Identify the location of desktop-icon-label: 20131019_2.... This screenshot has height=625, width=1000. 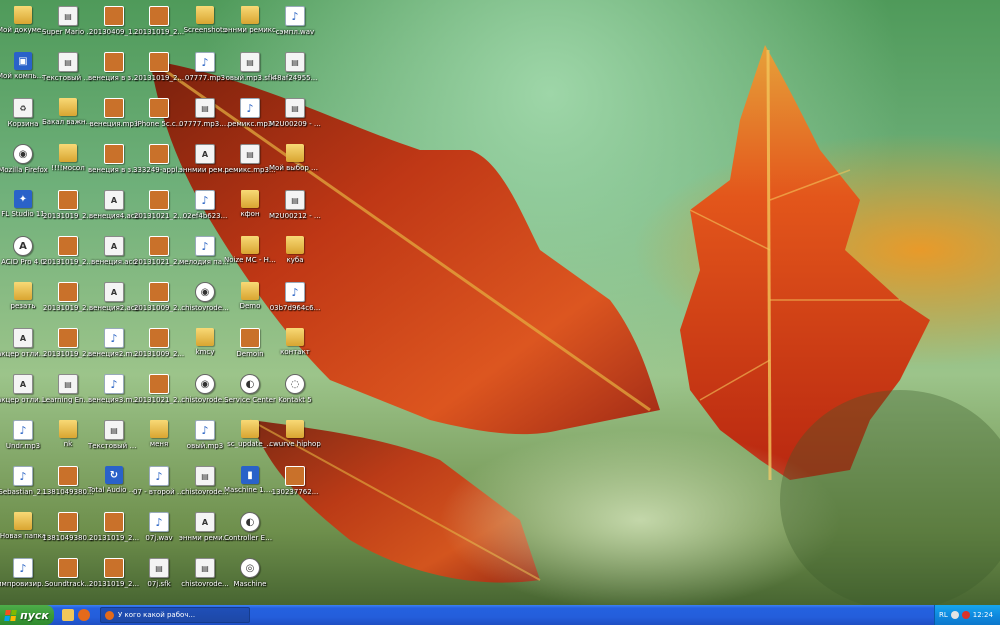
(68, 308).